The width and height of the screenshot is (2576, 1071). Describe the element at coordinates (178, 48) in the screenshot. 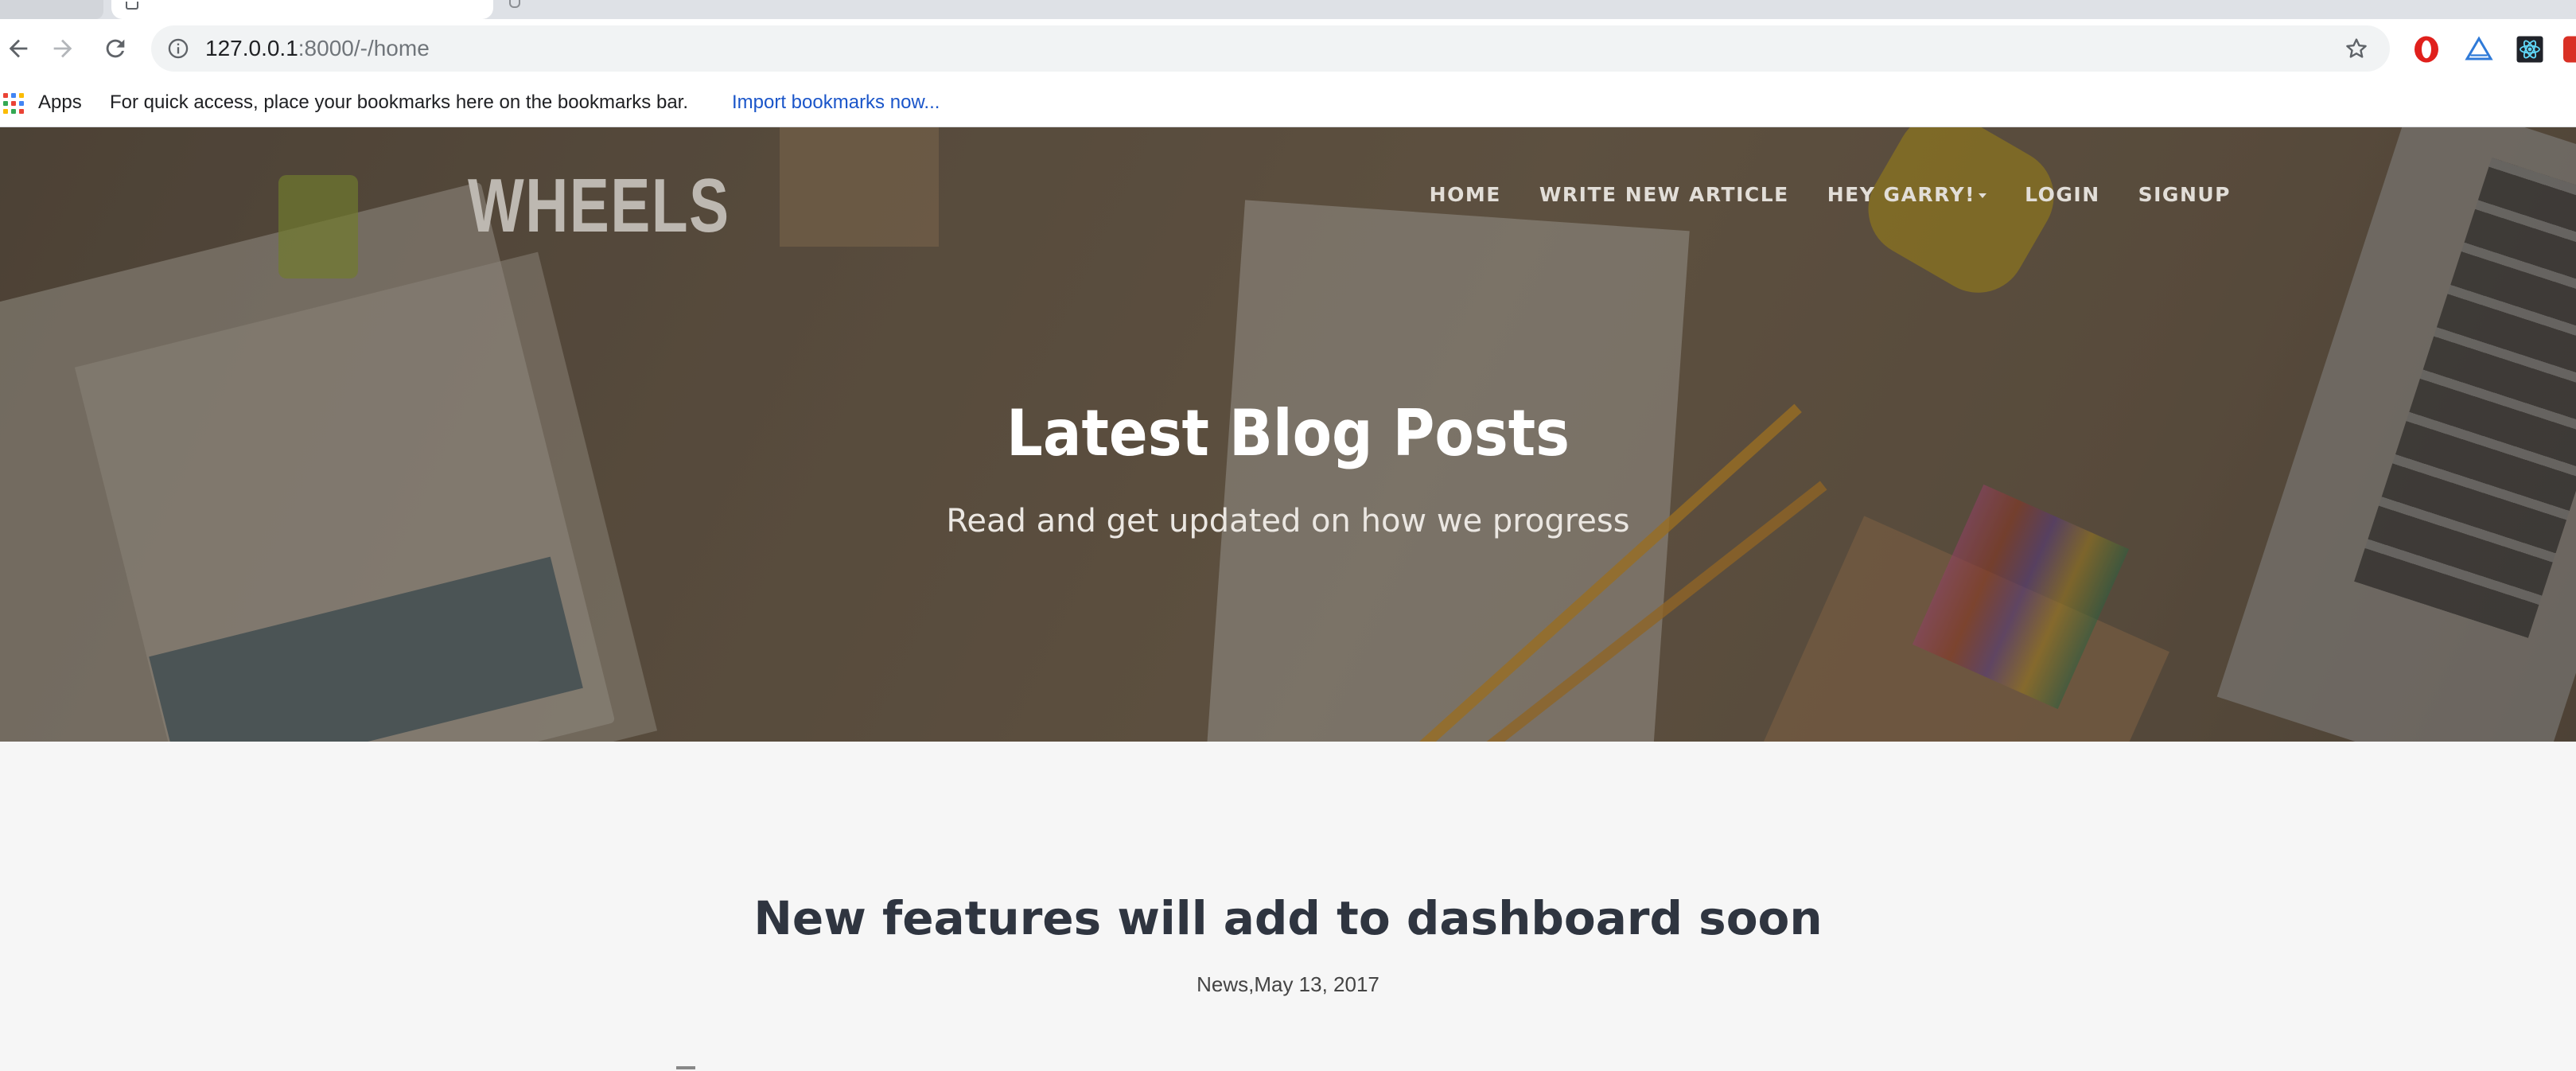

I see `info-icon` at that location.